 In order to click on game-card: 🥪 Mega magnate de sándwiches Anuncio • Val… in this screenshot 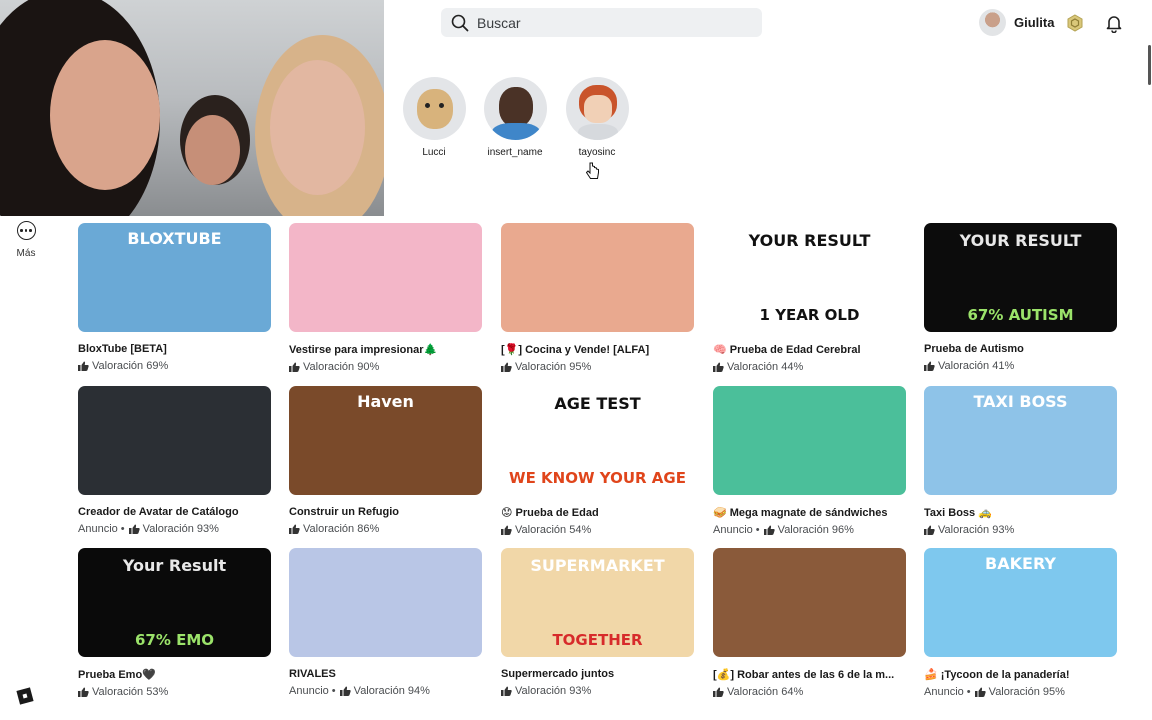, I will do `click(809, 461)`.